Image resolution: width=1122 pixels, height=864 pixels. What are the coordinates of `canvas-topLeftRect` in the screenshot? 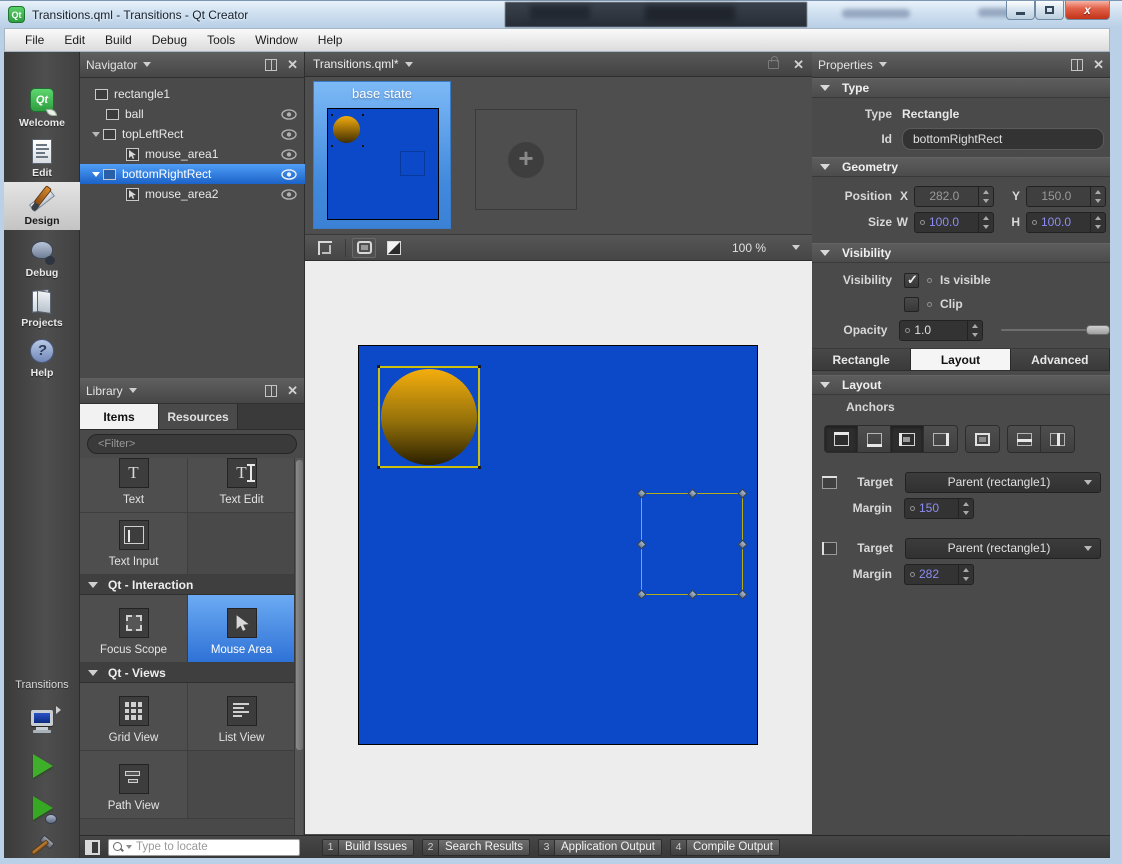 It's located at (429, 417).